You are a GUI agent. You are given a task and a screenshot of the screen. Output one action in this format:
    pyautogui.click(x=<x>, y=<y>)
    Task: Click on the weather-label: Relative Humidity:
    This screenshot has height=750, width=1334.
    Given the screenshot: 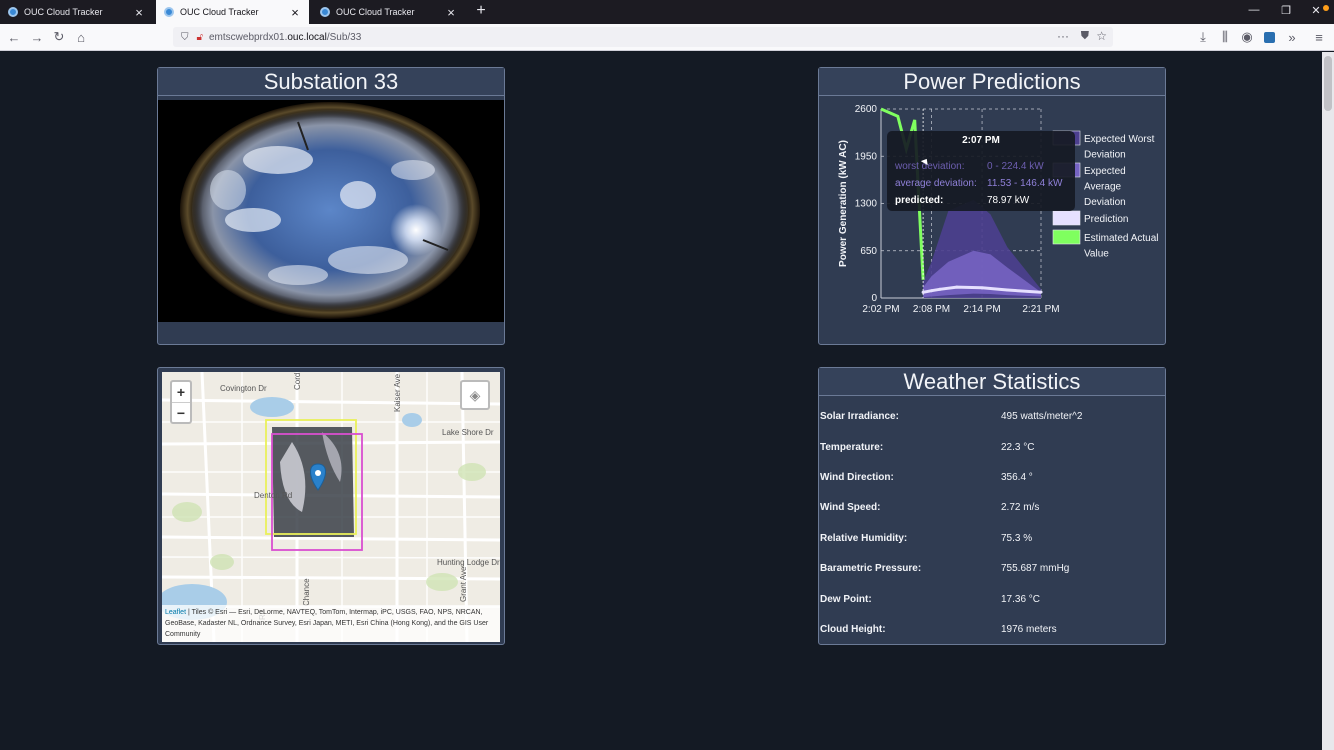 What is the action you would take?
    pyautogui.click(x=864, y=538)
    